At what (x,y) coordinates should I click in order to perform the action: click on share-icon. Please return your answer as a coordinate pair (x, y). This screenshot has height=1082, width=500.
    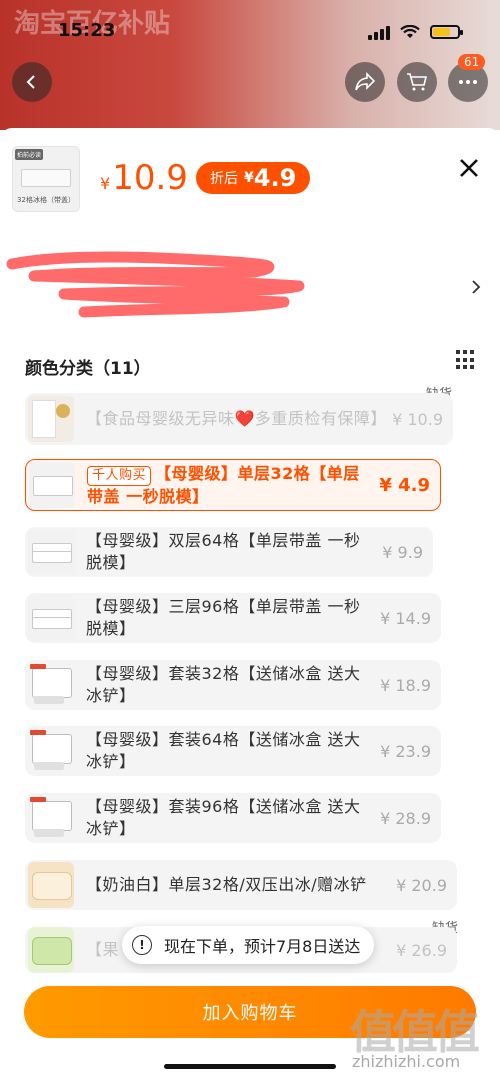
    Looking at the image, I should click on (365, 81).